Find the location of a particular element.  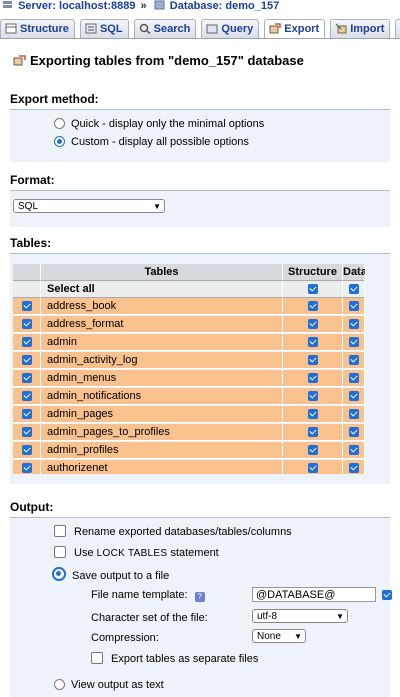

format-select: SQL ▼ is located at coordinates (89, 206).